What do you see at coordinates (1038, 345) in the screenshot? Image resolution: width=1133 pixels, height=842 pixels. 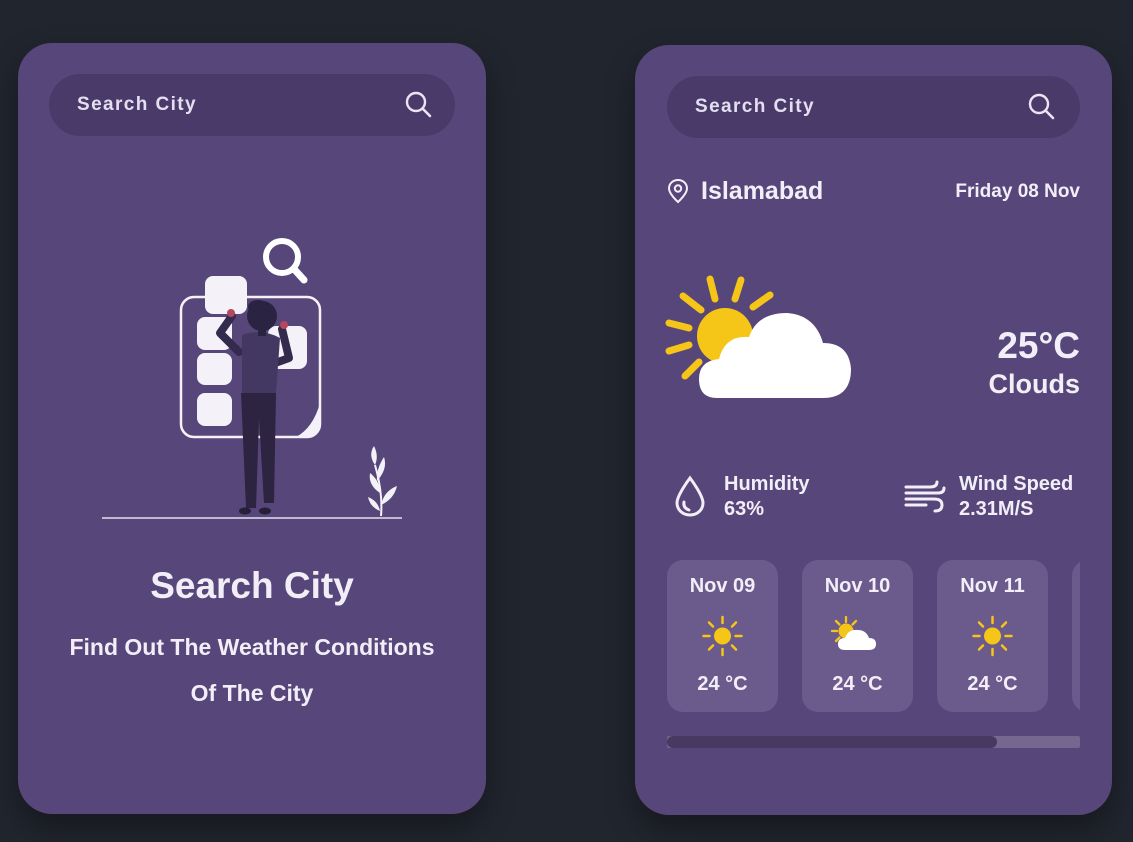 I see `current-temperature: 25°C` at bounding box center [1038, 345].